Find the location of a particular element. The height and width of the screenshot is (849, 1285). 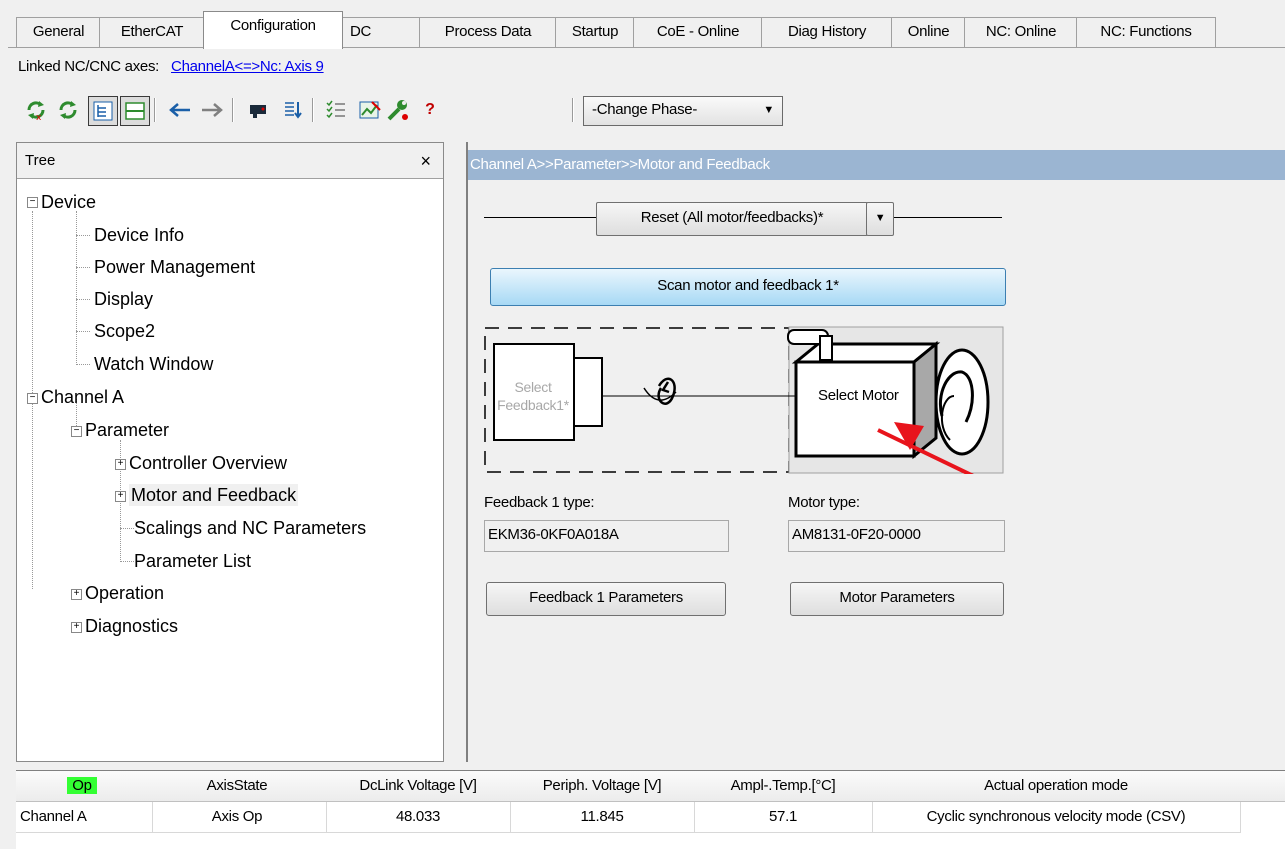

refresh-icon is located at coordinates (68, 110).